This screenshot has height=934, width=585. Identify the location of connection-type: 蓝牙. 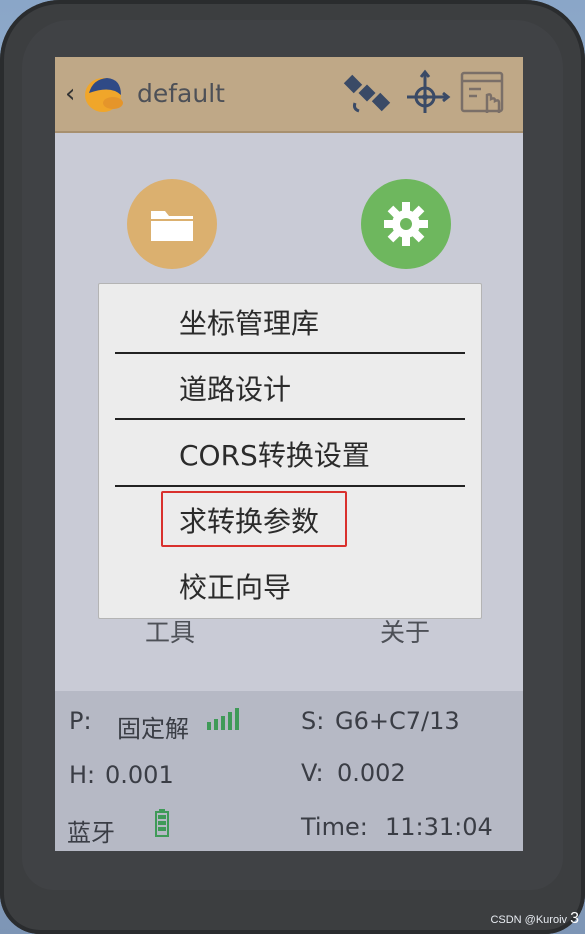
(91, 833).